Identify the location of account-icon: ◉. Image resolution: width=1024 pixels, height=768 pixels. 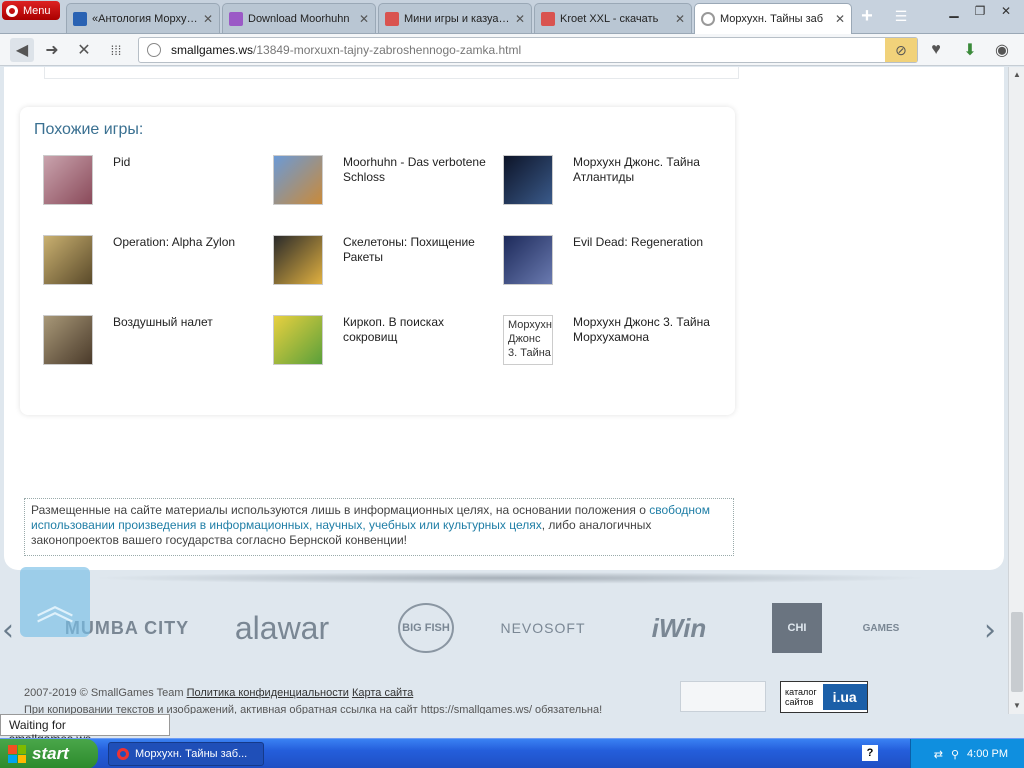
(1002, 50).